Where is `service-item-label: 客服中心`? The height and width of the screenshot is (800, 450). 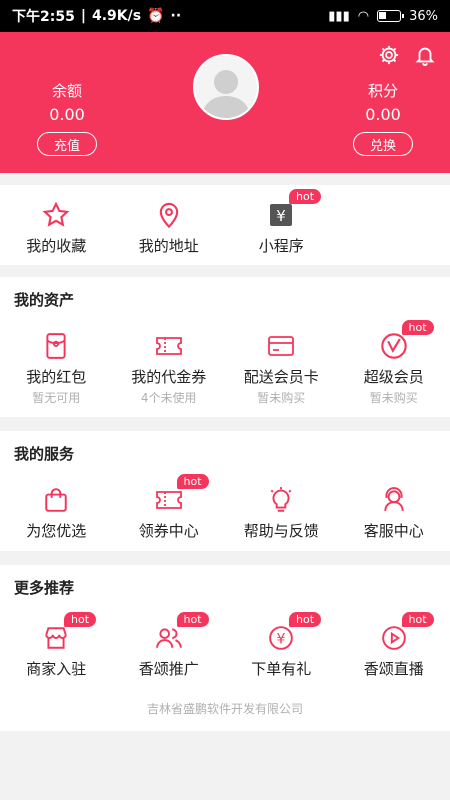 service-item-label: 客服中心 is located at coordinates (393, 531).